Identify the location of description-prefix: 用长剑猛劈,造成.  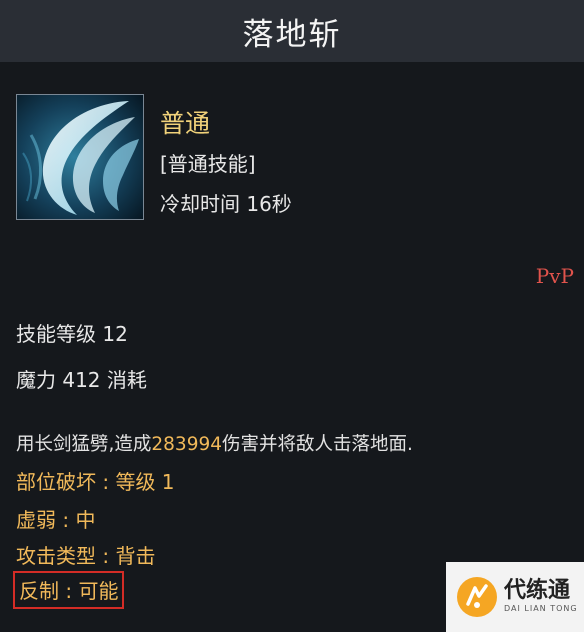
(84, 444).